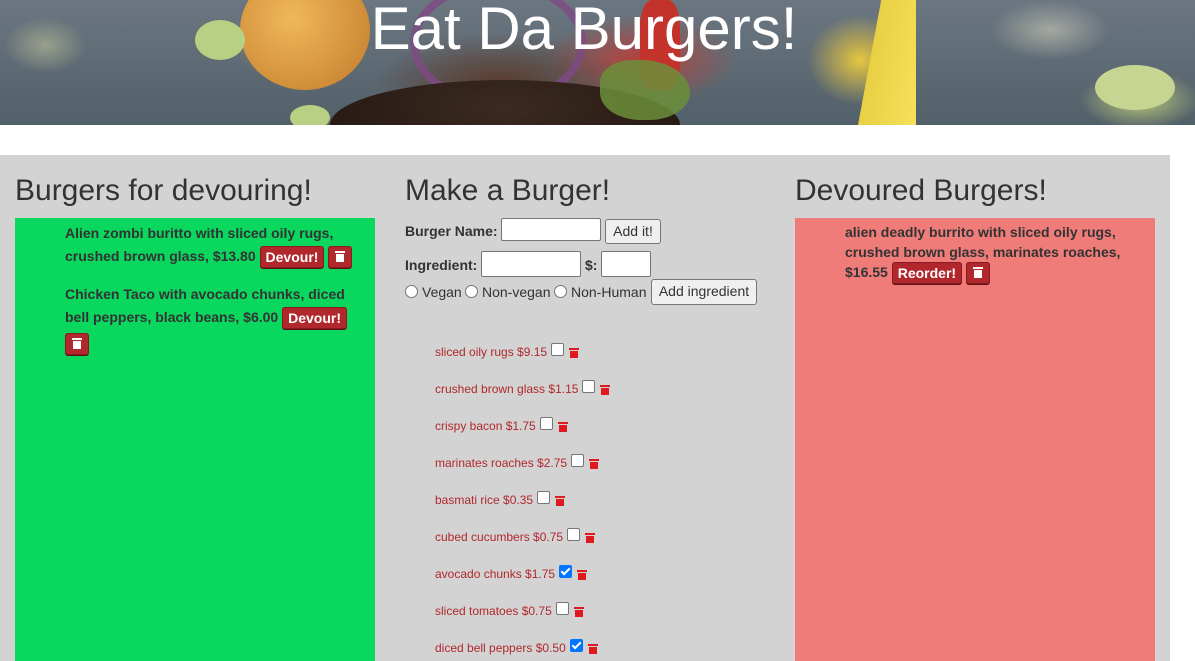  I want to click on ingredient-label: diced bell peppers $0.50, so click(500, 648).